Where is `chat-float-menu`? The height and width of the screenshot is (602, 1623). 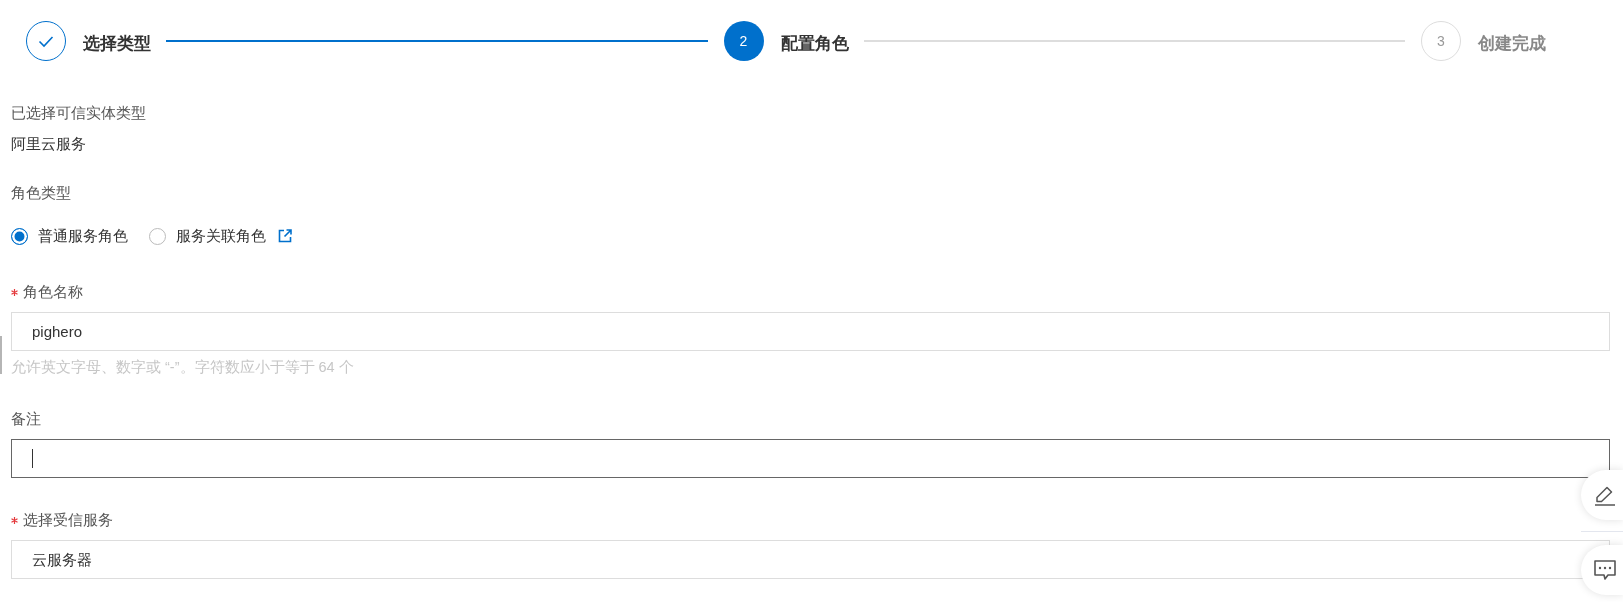
chat-float-menu is located at coordinates (1602, 570).